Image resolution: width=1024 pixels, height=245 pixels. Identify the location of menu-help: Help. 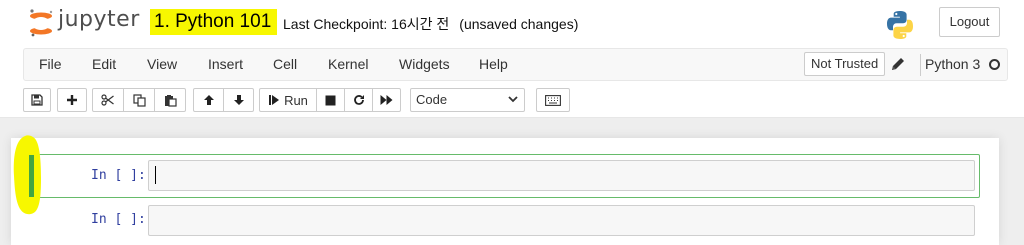
(493, 64).